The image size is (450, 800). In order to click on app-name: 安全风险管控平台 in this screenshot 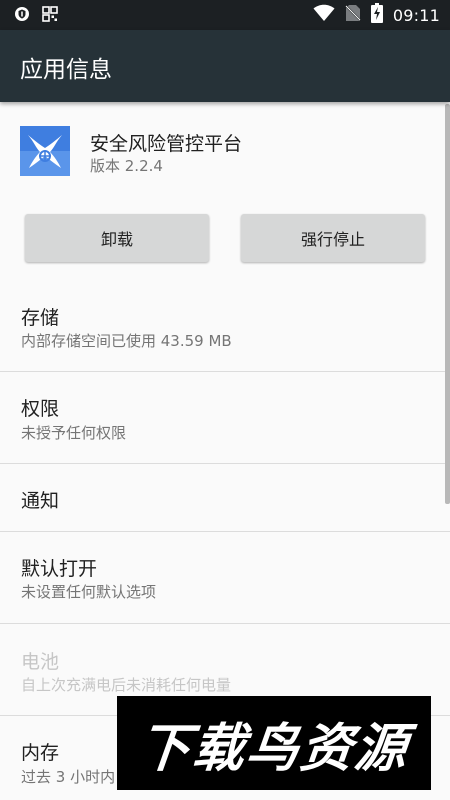, I will do `click(166, 144)`.